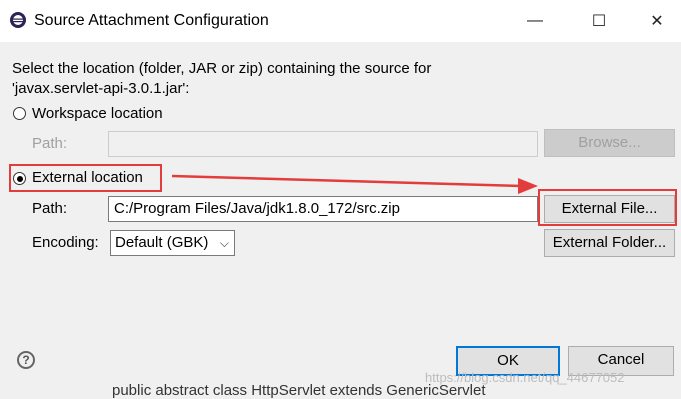 Image resolution: width=681 pixels, height=399 pixels. I want to click on encoding-value: Default (GBK), so click(162, 242).